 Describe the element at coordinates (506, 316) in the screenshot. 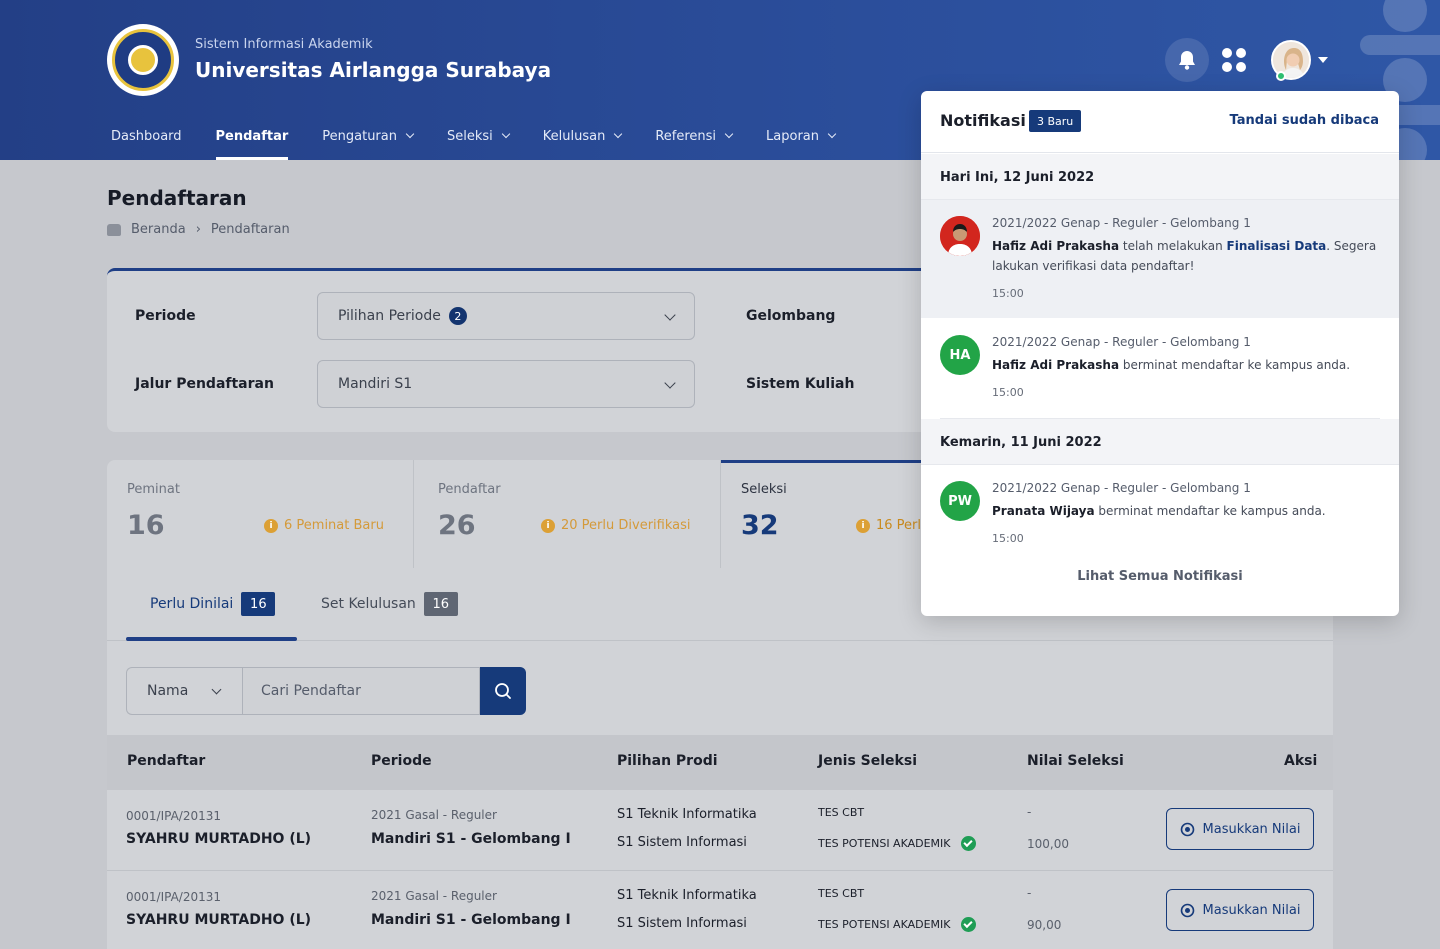

I see `periode-select: Pilihan Periode 2` at that location.